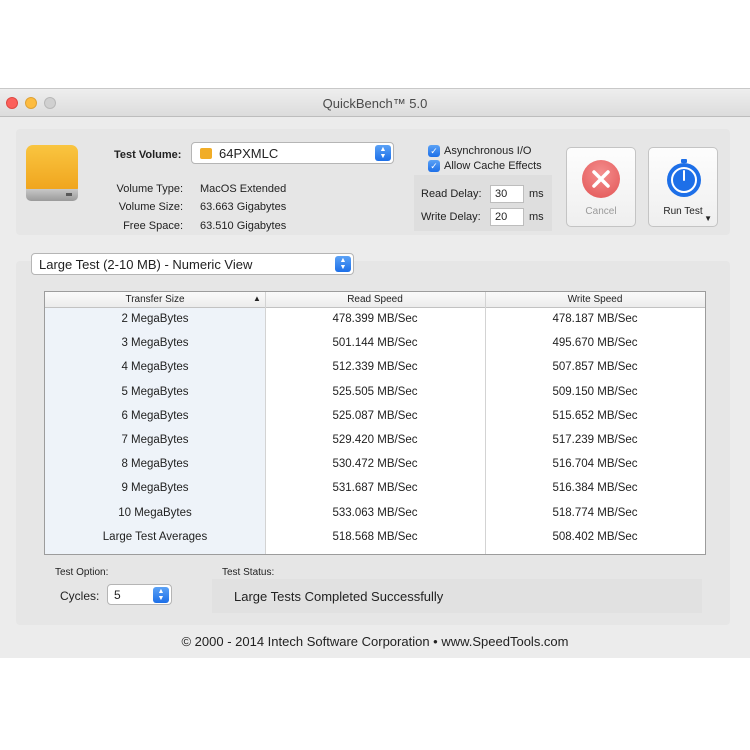  I want to click on table-header: Transfer Size ▲ Read Speed Write Speed, so click(375, 300).